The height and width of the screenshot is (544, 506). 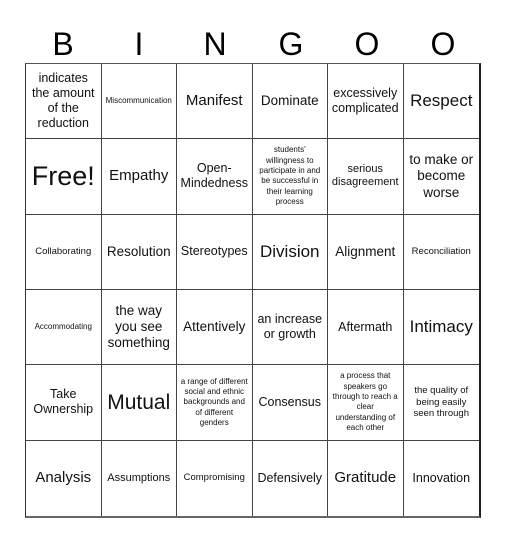 What do you see at coordinates (441, 252) in the screenshot?
I see `bingo-cell: Reconciliation` at bounding box center [441, 252].